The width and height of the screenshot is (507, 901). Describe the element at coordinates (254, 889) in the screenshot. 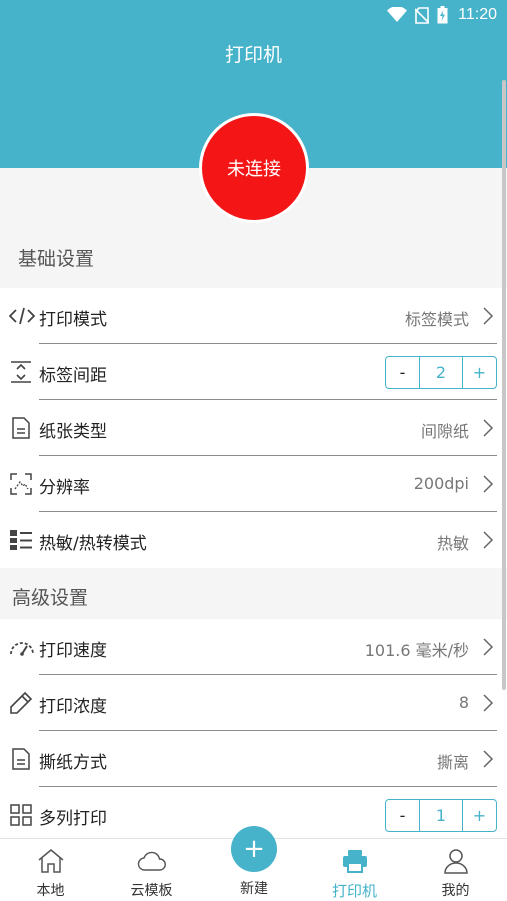

I see `tab-new-label: 新建` at that location.